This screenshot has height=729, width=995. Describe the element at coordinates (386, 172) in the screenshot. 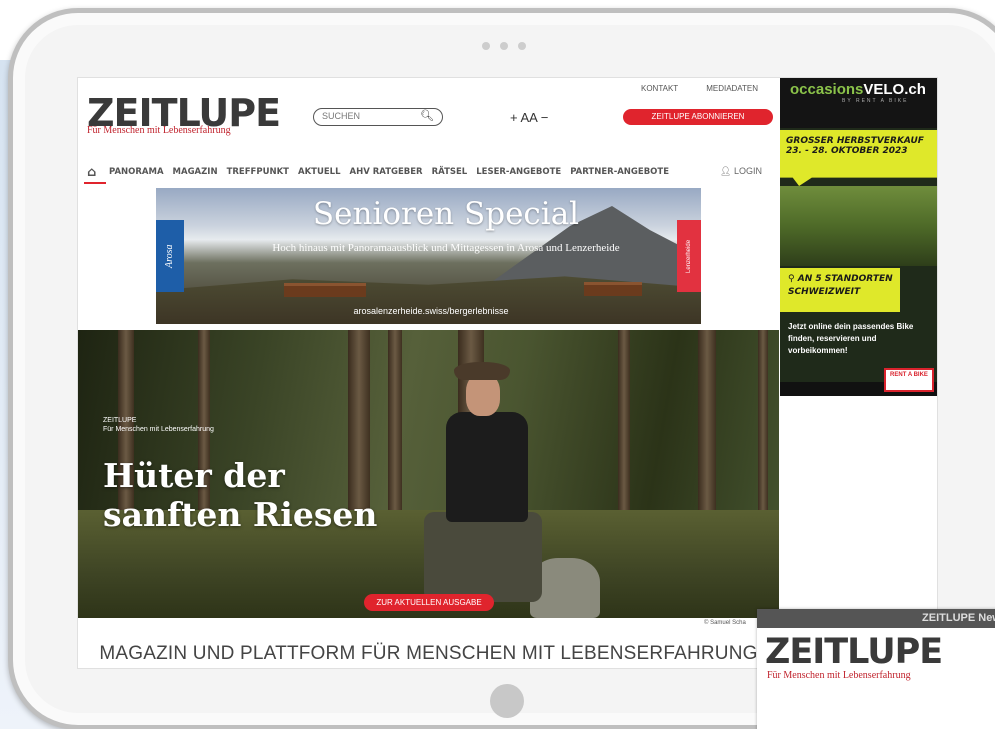

I see `nav-item-ahv-ratgeber: AHV RATGEBER` at that location.